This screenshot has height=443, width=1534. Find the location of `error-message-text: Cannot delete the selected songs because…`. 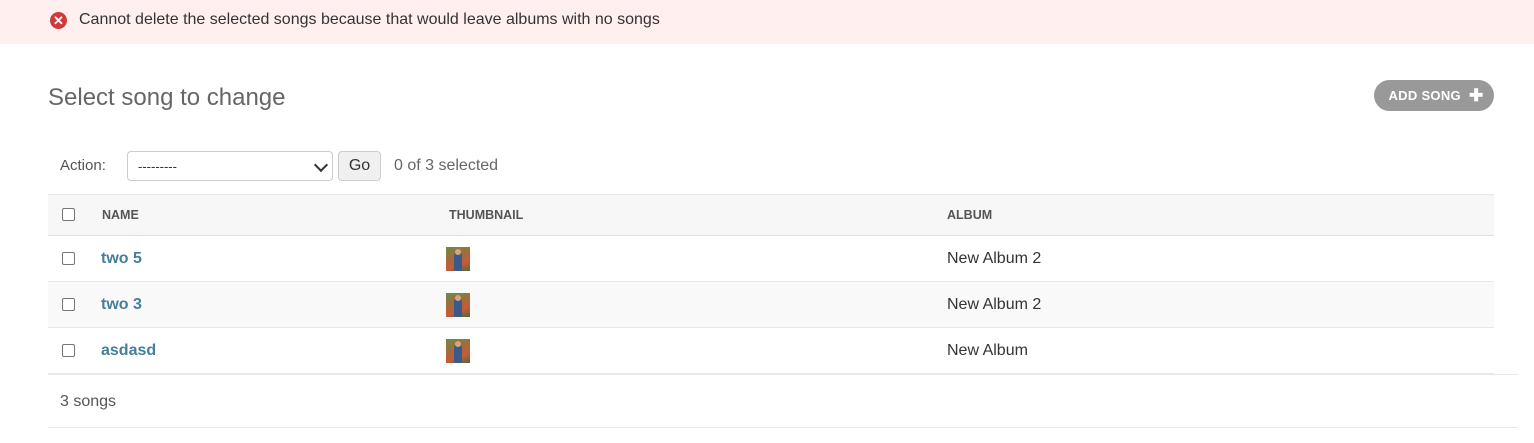

error-message-text: Cannot delete the selected songs because… is located at coordinates (369, 19).